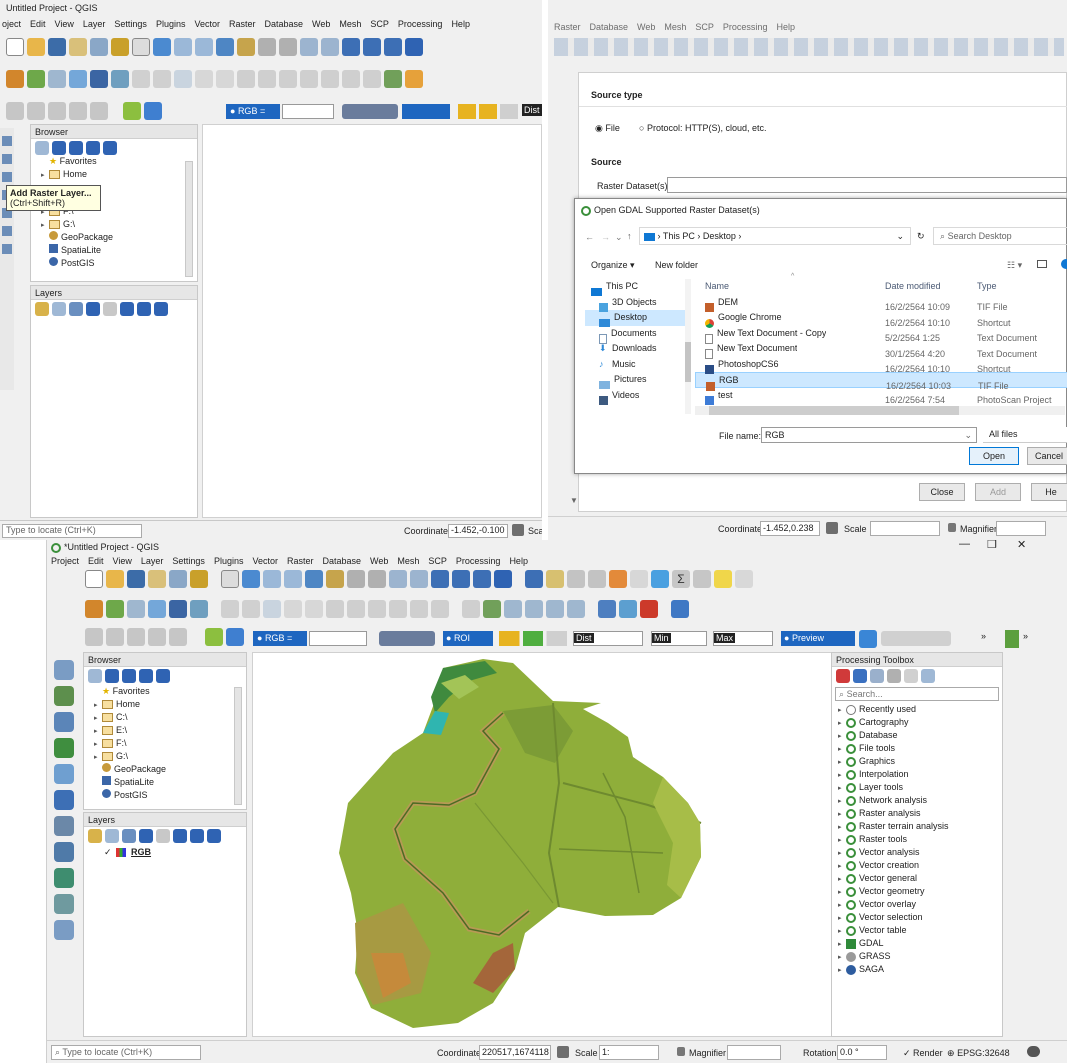 The height and width of the screenshot is (1063, 1067). What do you see at coordinates (920, 839) in the screenshot?
I see `toolbox-item-raster-tools: ▸ Raster tools` at bounding box center [920, 839].